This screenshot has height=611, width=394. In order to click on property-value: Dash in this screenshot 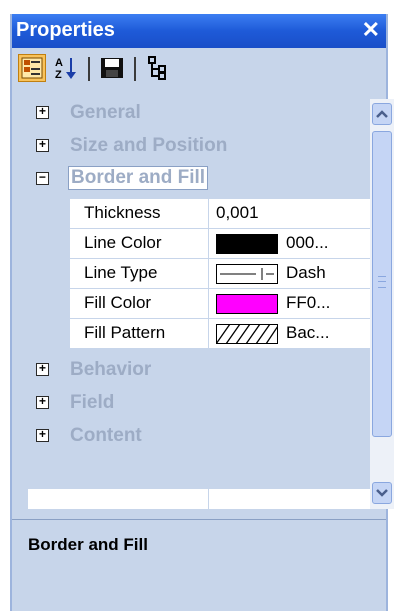, I will do `click(306, 273)`.